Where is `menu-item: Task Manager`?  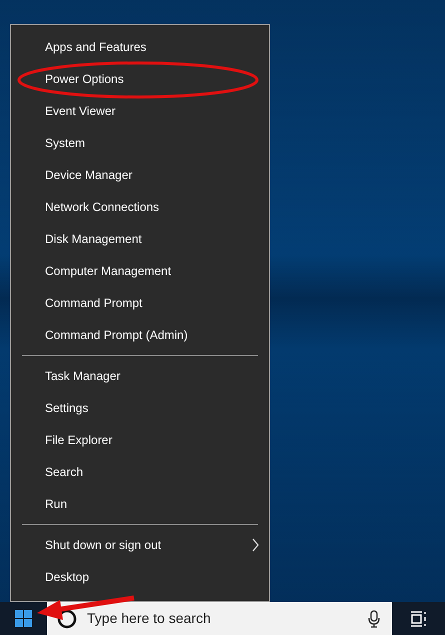
menu-item: Task Manager is located at coordinates (140, 376).